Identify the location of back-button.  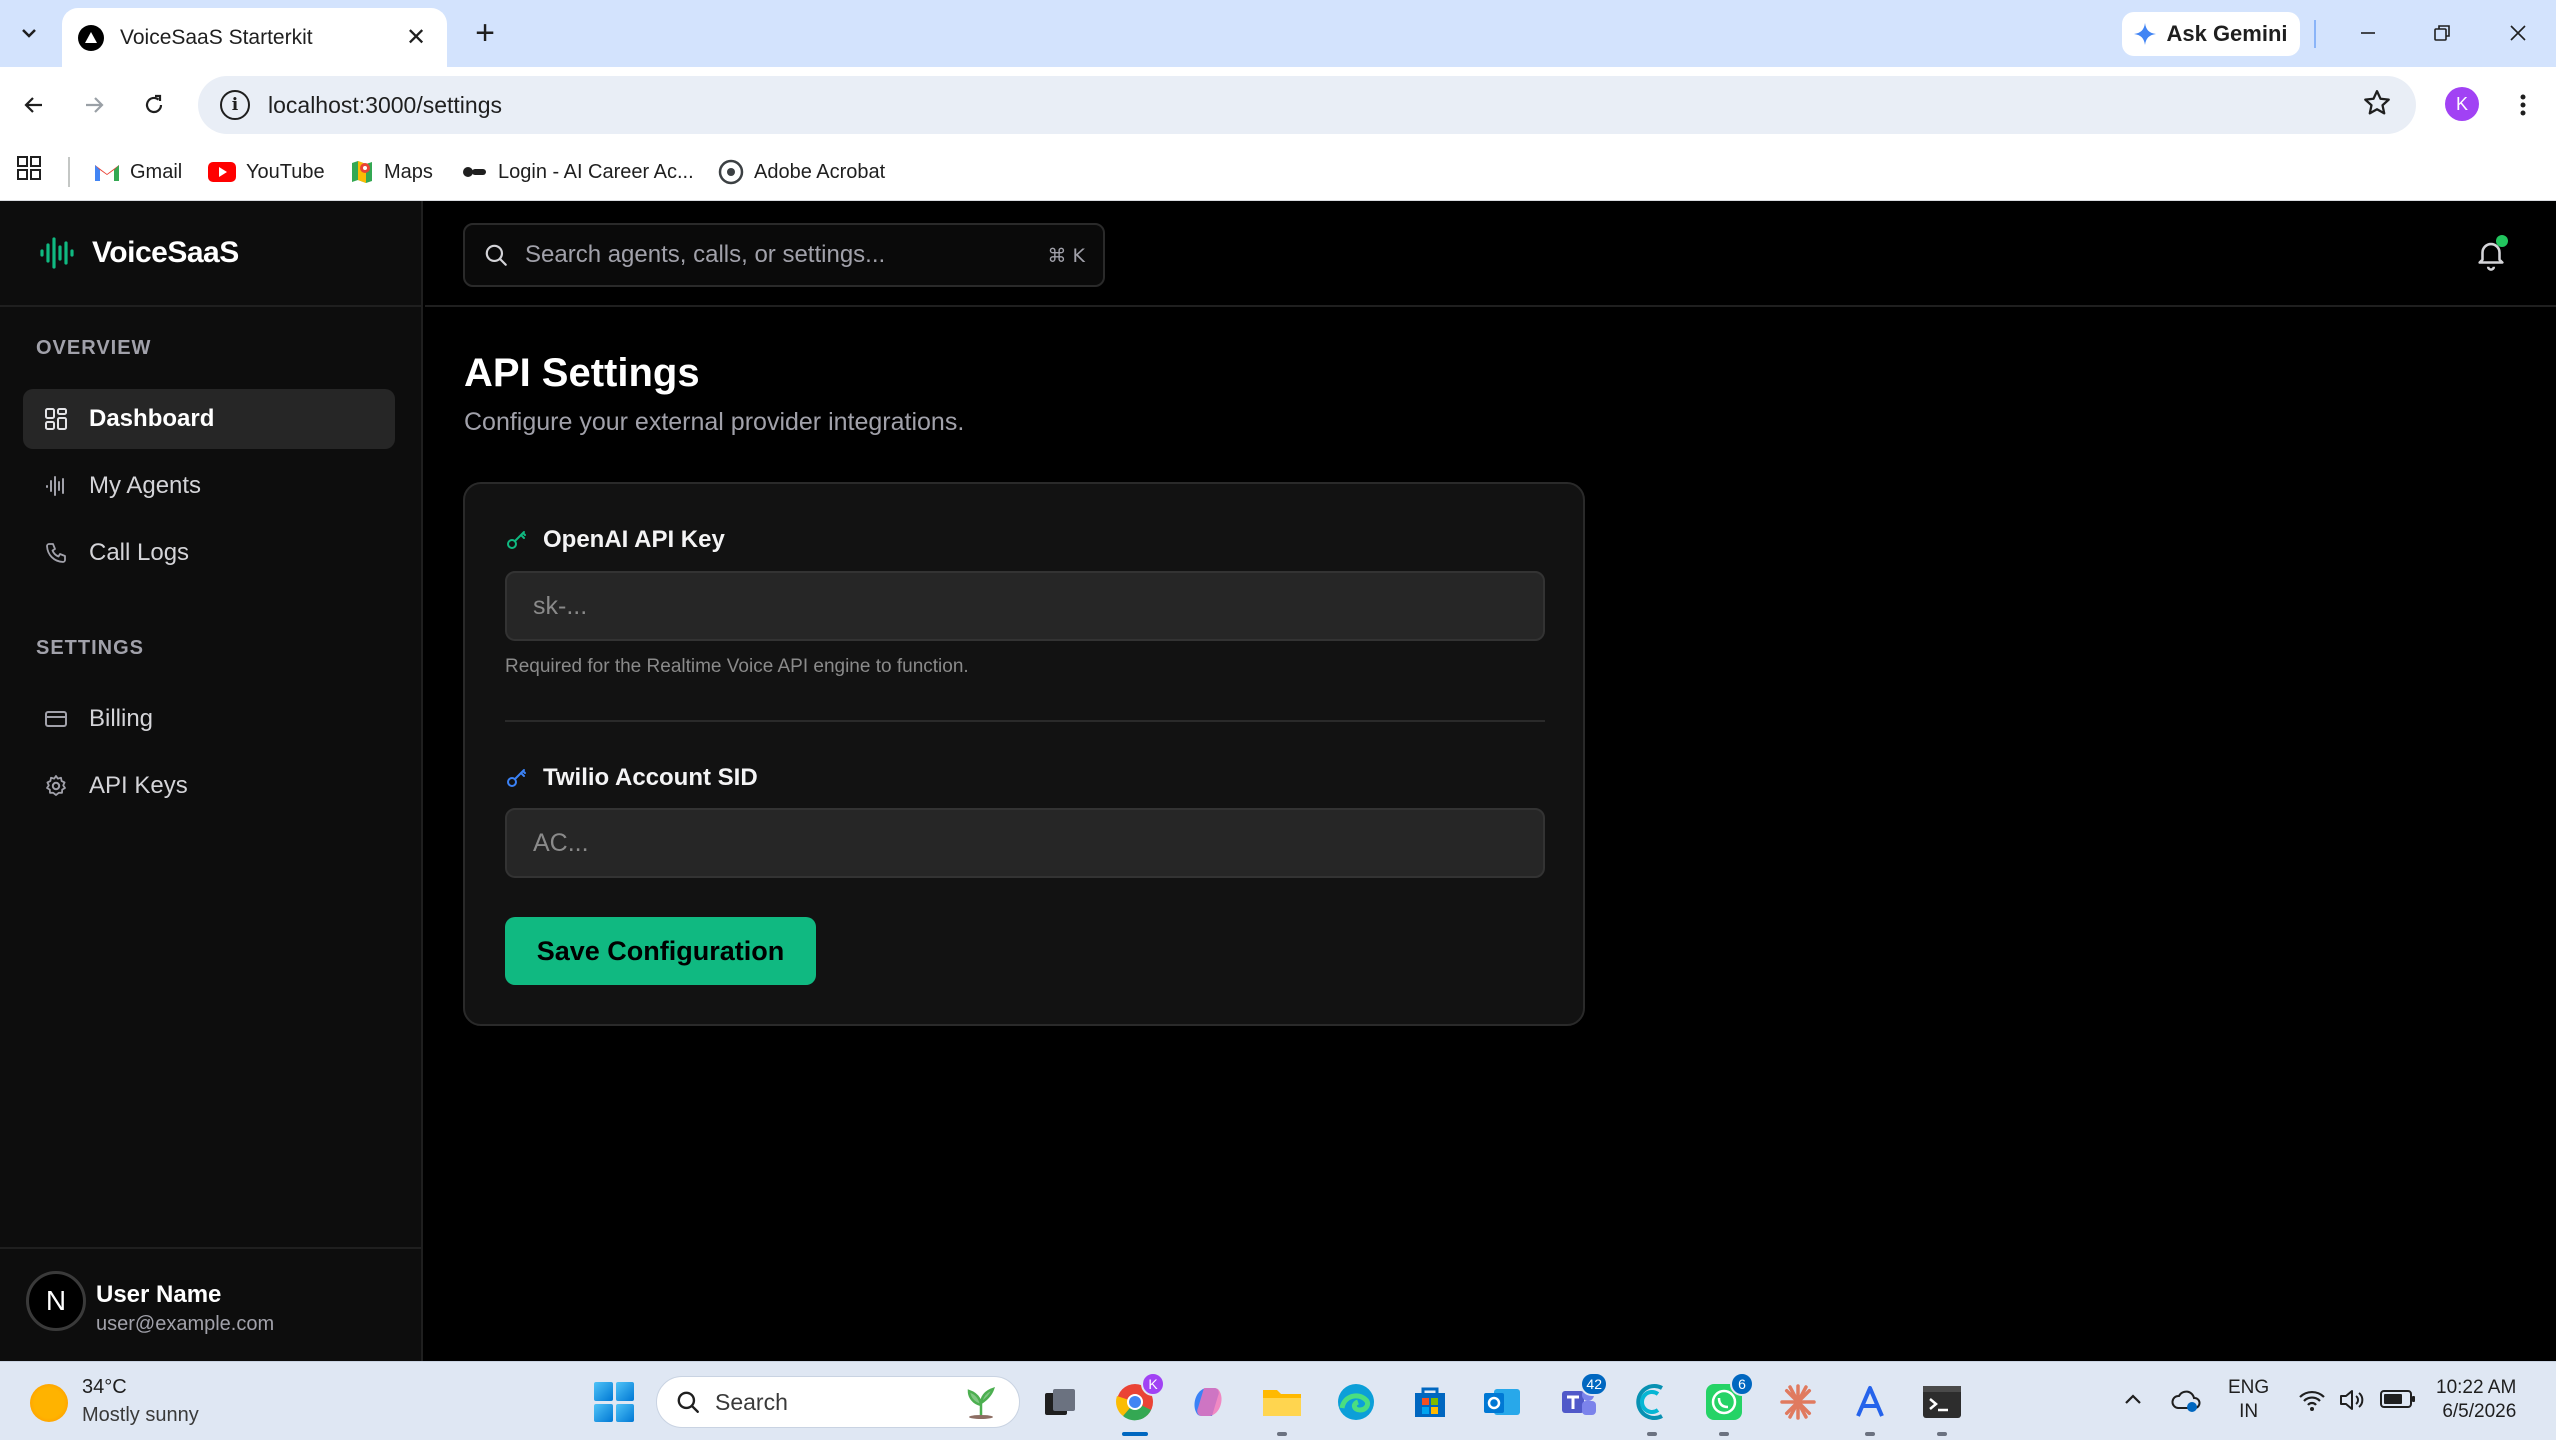
(34, 105).